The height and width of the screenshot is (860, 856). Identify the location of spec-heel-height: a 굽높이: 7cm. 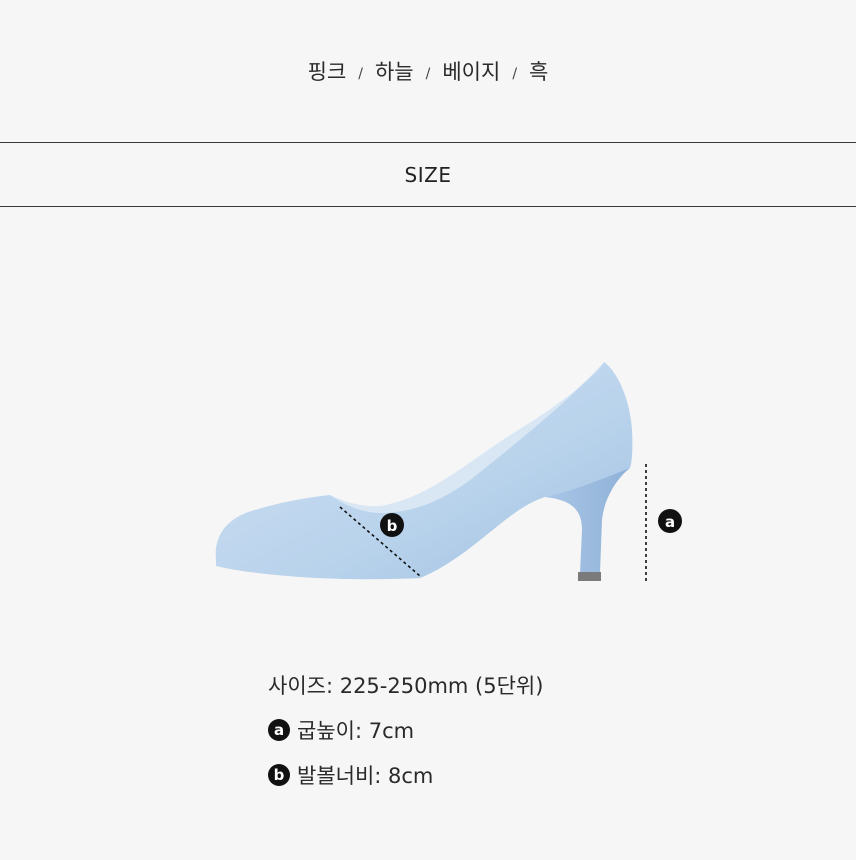
(405, 729).